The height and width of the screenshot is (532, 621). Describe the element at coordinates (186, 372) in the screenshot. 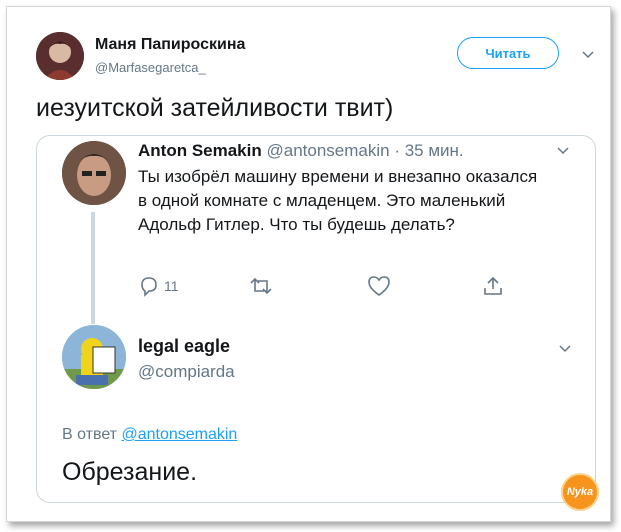

I see `second-reply-handle: @compiarda` at that location.